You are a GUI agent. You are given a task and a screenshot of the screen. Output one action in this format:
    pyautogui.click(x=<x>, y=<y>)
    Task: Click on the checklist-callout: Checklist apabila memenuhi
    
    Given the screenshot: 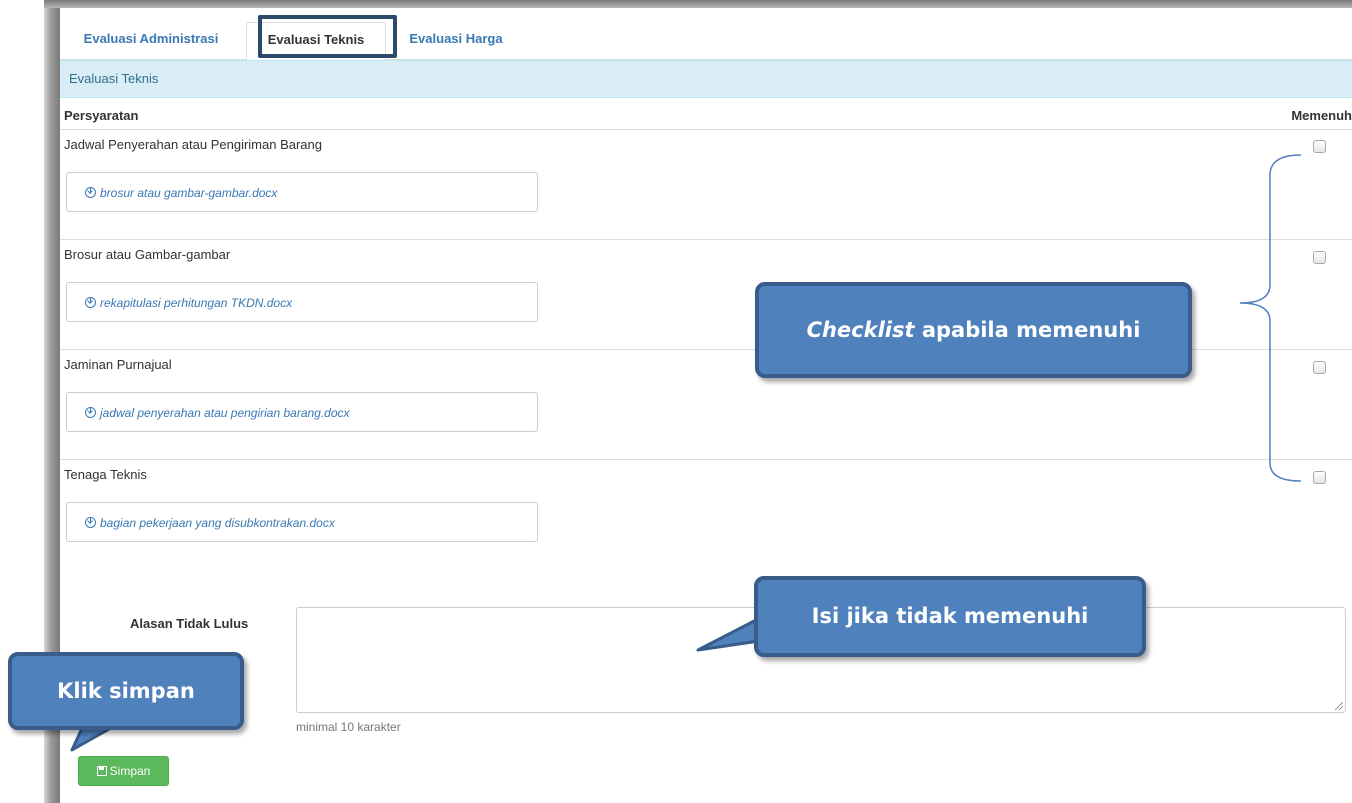 What is the action you would take?
    pyautogui.click(x=973, y=330)
    